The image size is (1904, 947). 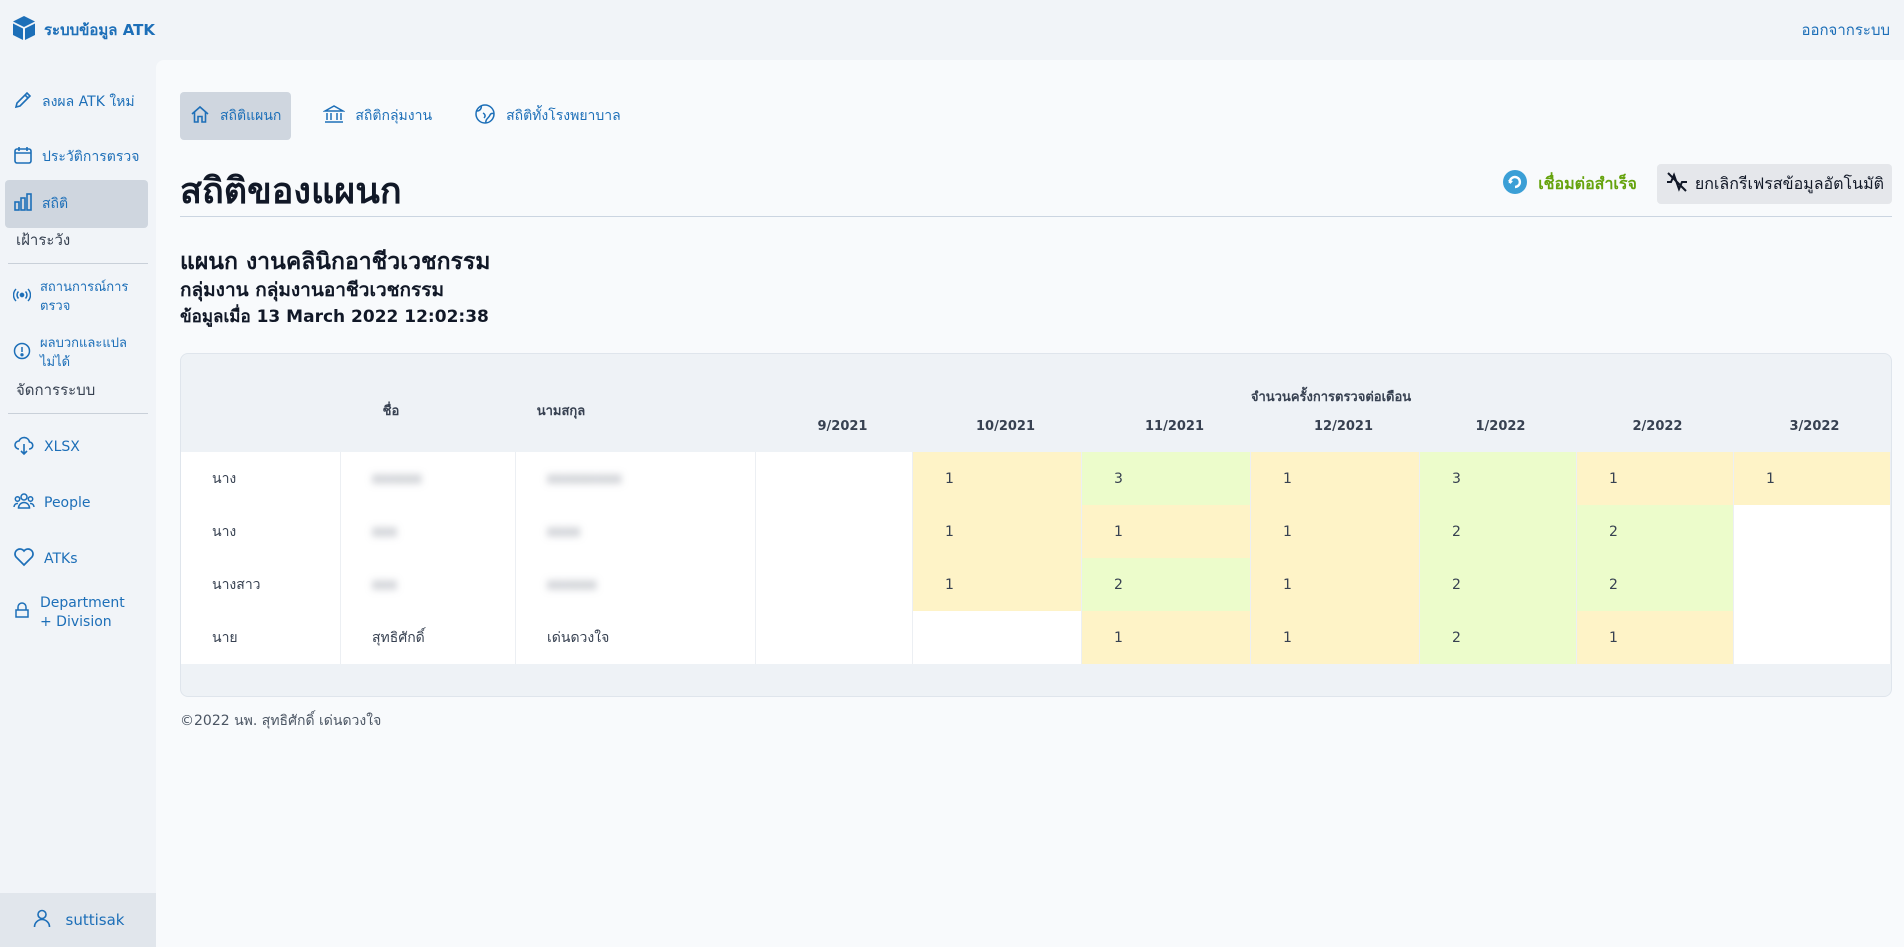 What do you see at coordinates (394, 116) in the screenshot?
I see `tab-label: สถิติกลุ่มงาน` at bounding box center [394, 116].